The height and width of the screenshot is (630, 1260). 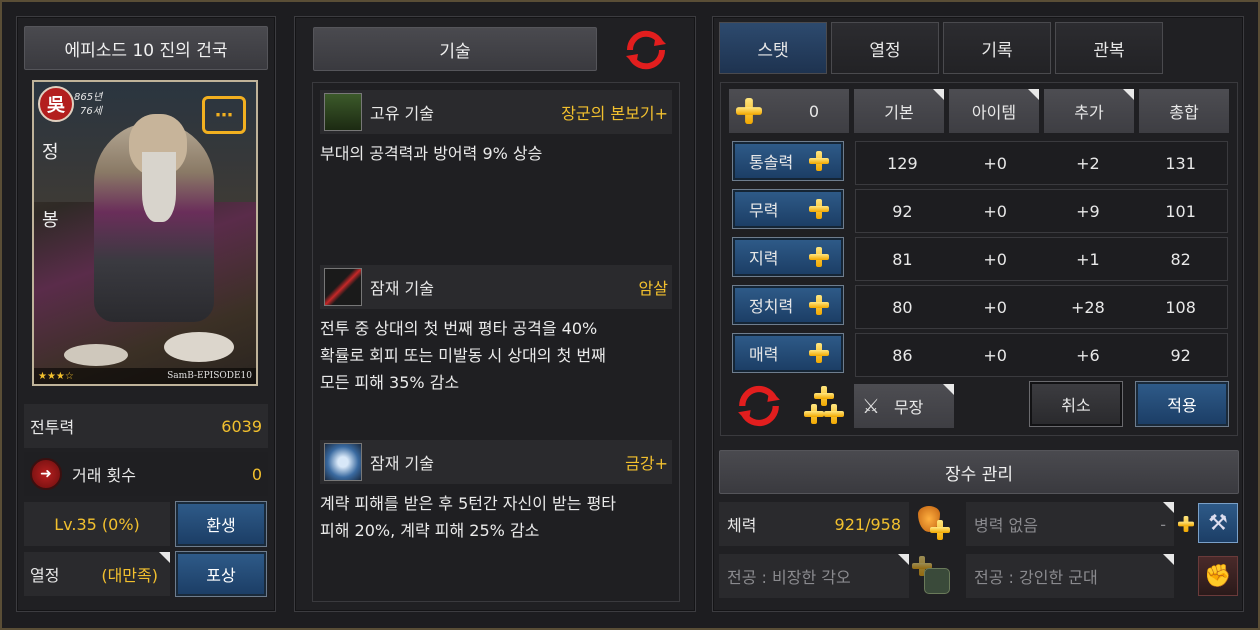 I want to click on hammer-icon: ⚒, so click(x=1218, y=523).